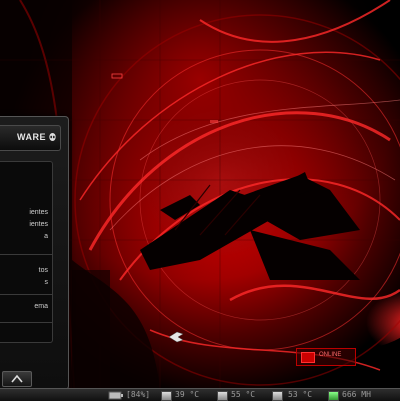 The width and height of the screenshot is (400, 401). What do you see at coordinates (330, 355) in the screenshot?
I see `widget-label: ONLINE` at bounding box center [330, 355].